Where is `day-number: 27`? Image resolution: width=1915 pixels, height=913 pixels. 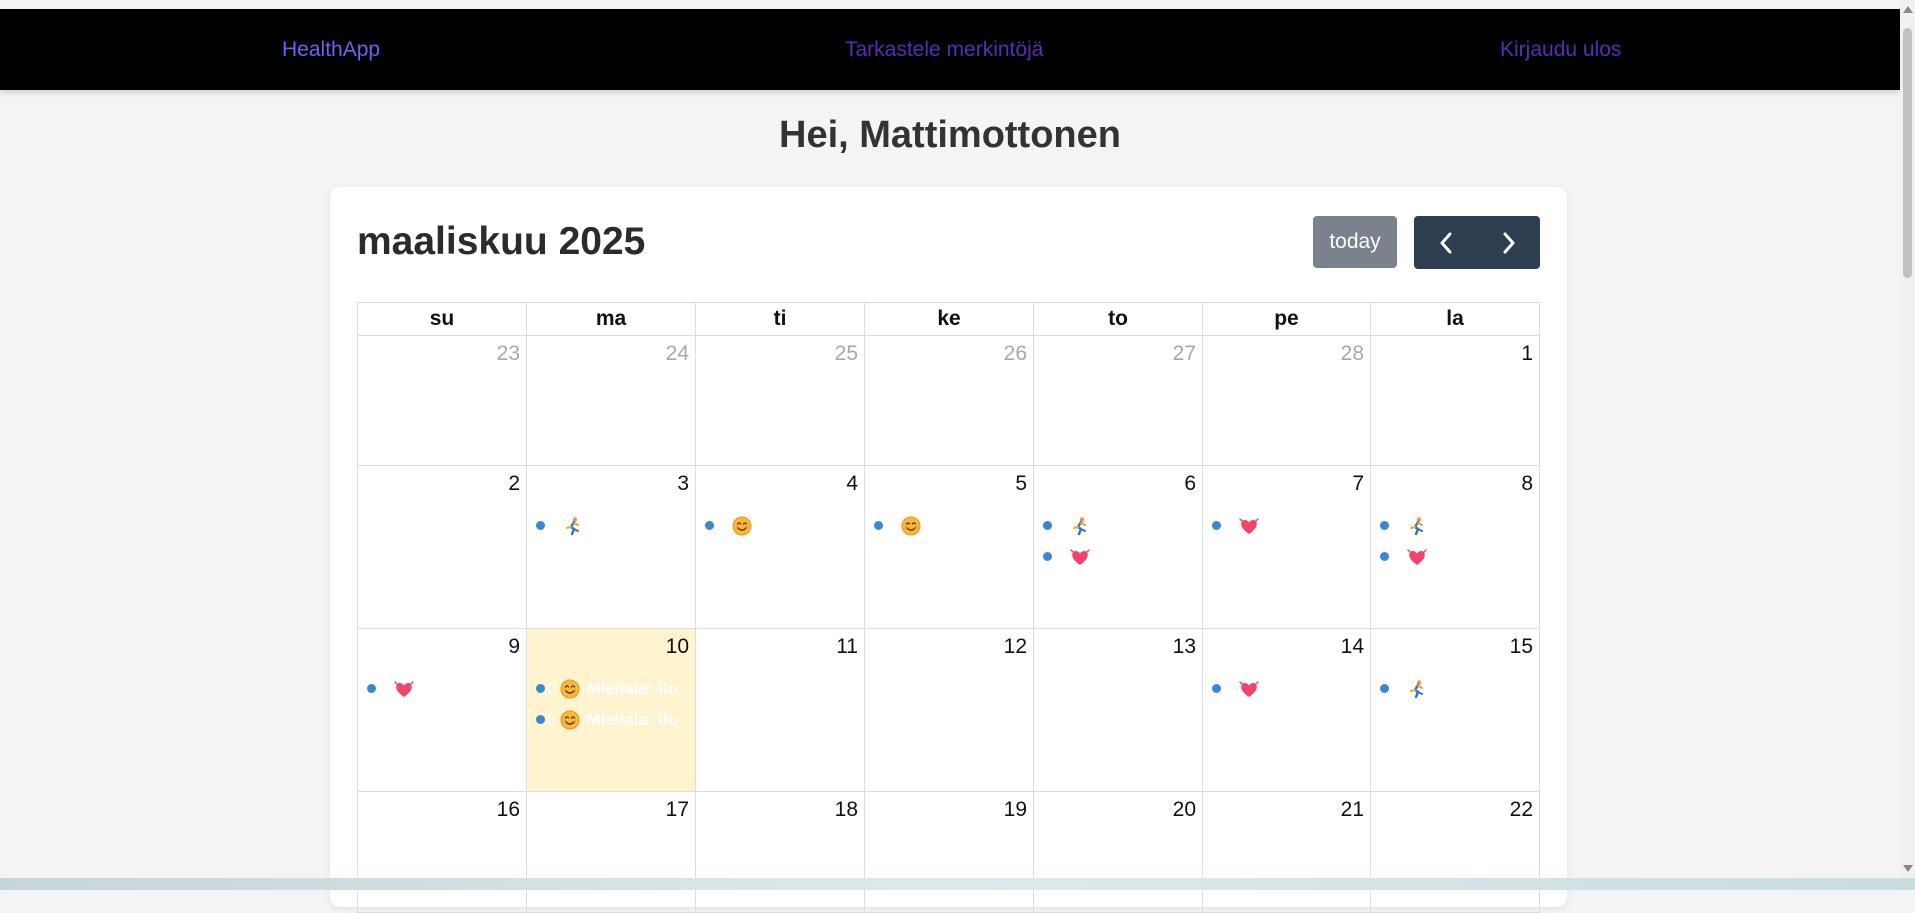 day-number: 27 is located at coordinates (1184, 353).